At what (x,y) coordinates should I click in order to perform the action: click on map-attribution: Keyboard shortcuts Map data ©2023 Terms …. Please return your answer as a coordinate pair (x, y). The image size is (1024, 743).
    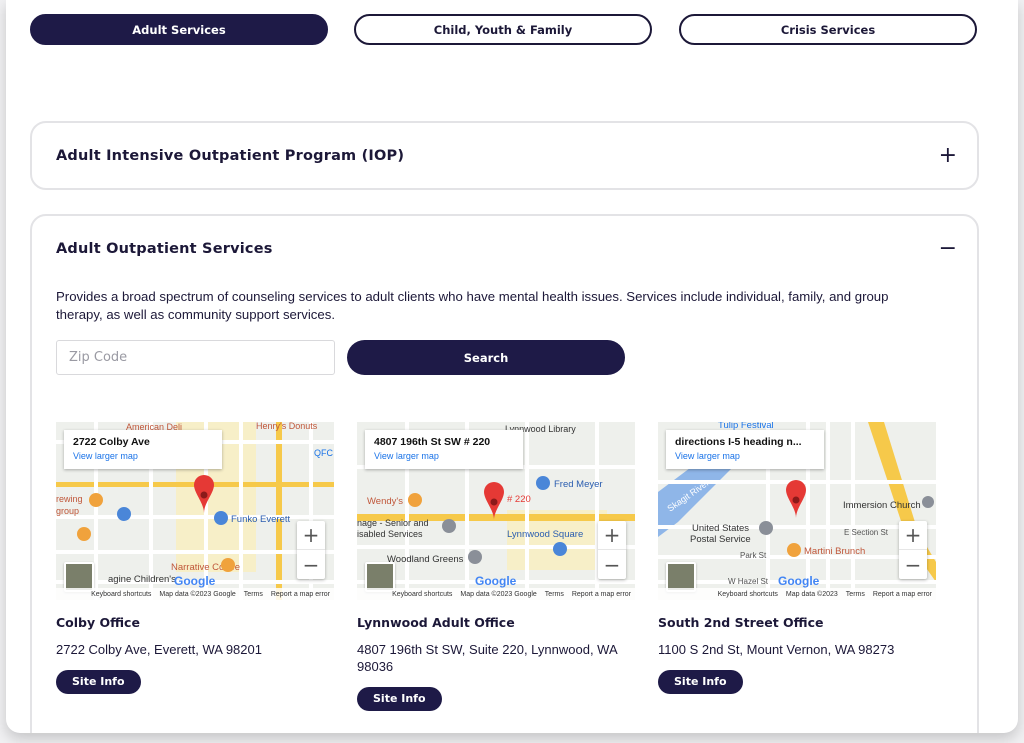
    Looking at the image, I should click on (797, 594).